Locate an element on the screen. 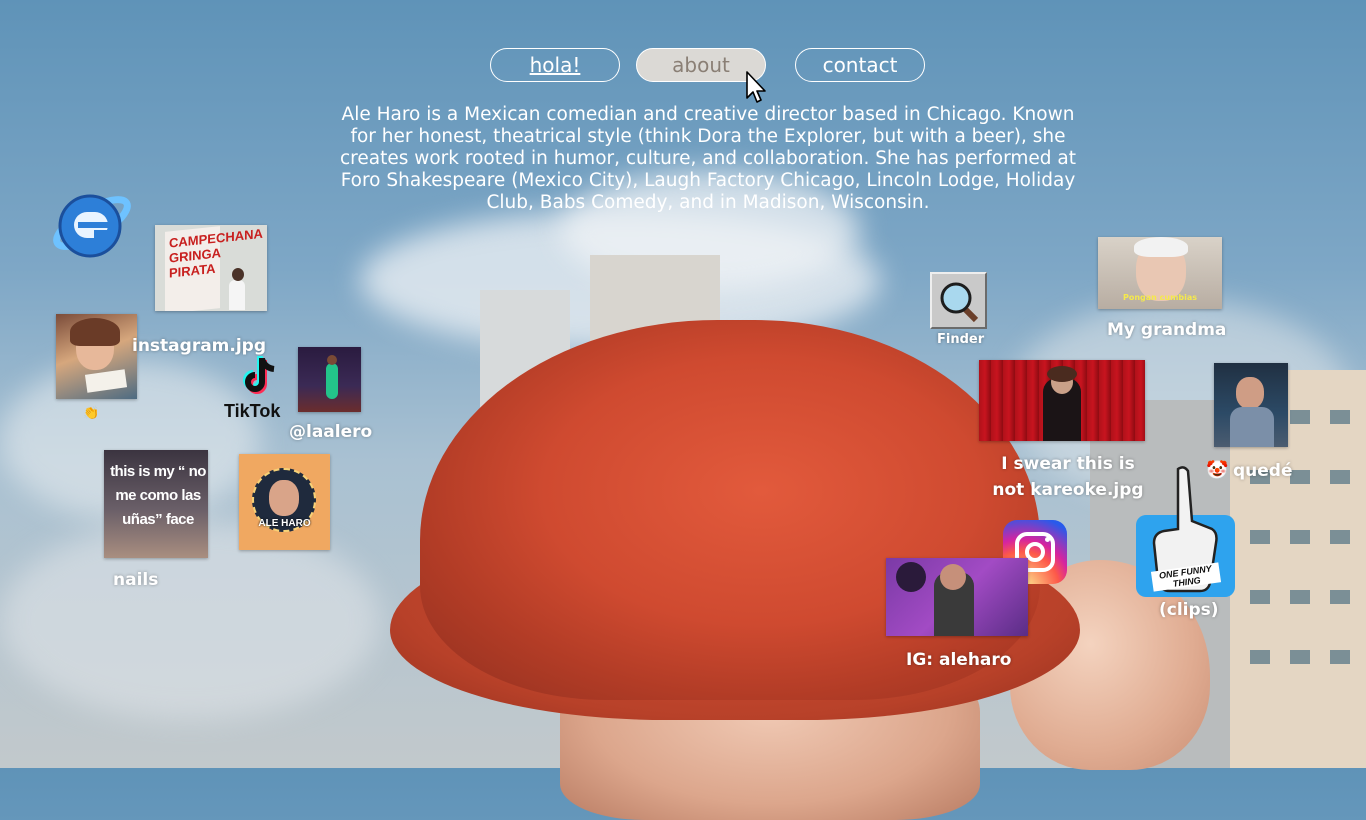  one-funny-thing-icon: ONE FUNNY THING is located at coordinates (1185, 531).